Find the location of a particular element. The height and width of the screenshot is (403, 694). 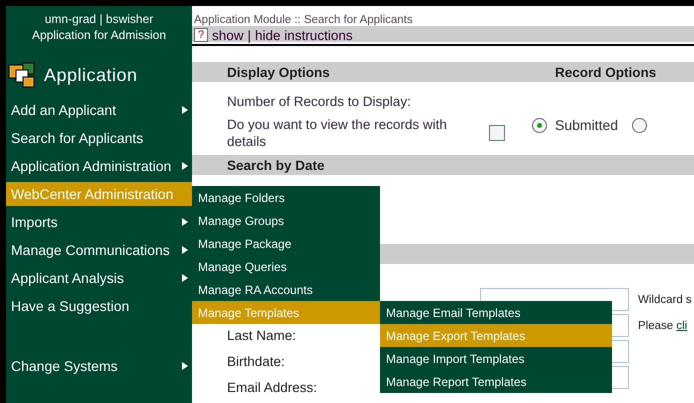

submenu-item: Manage Import Templates is located at coordinates (496, 358).